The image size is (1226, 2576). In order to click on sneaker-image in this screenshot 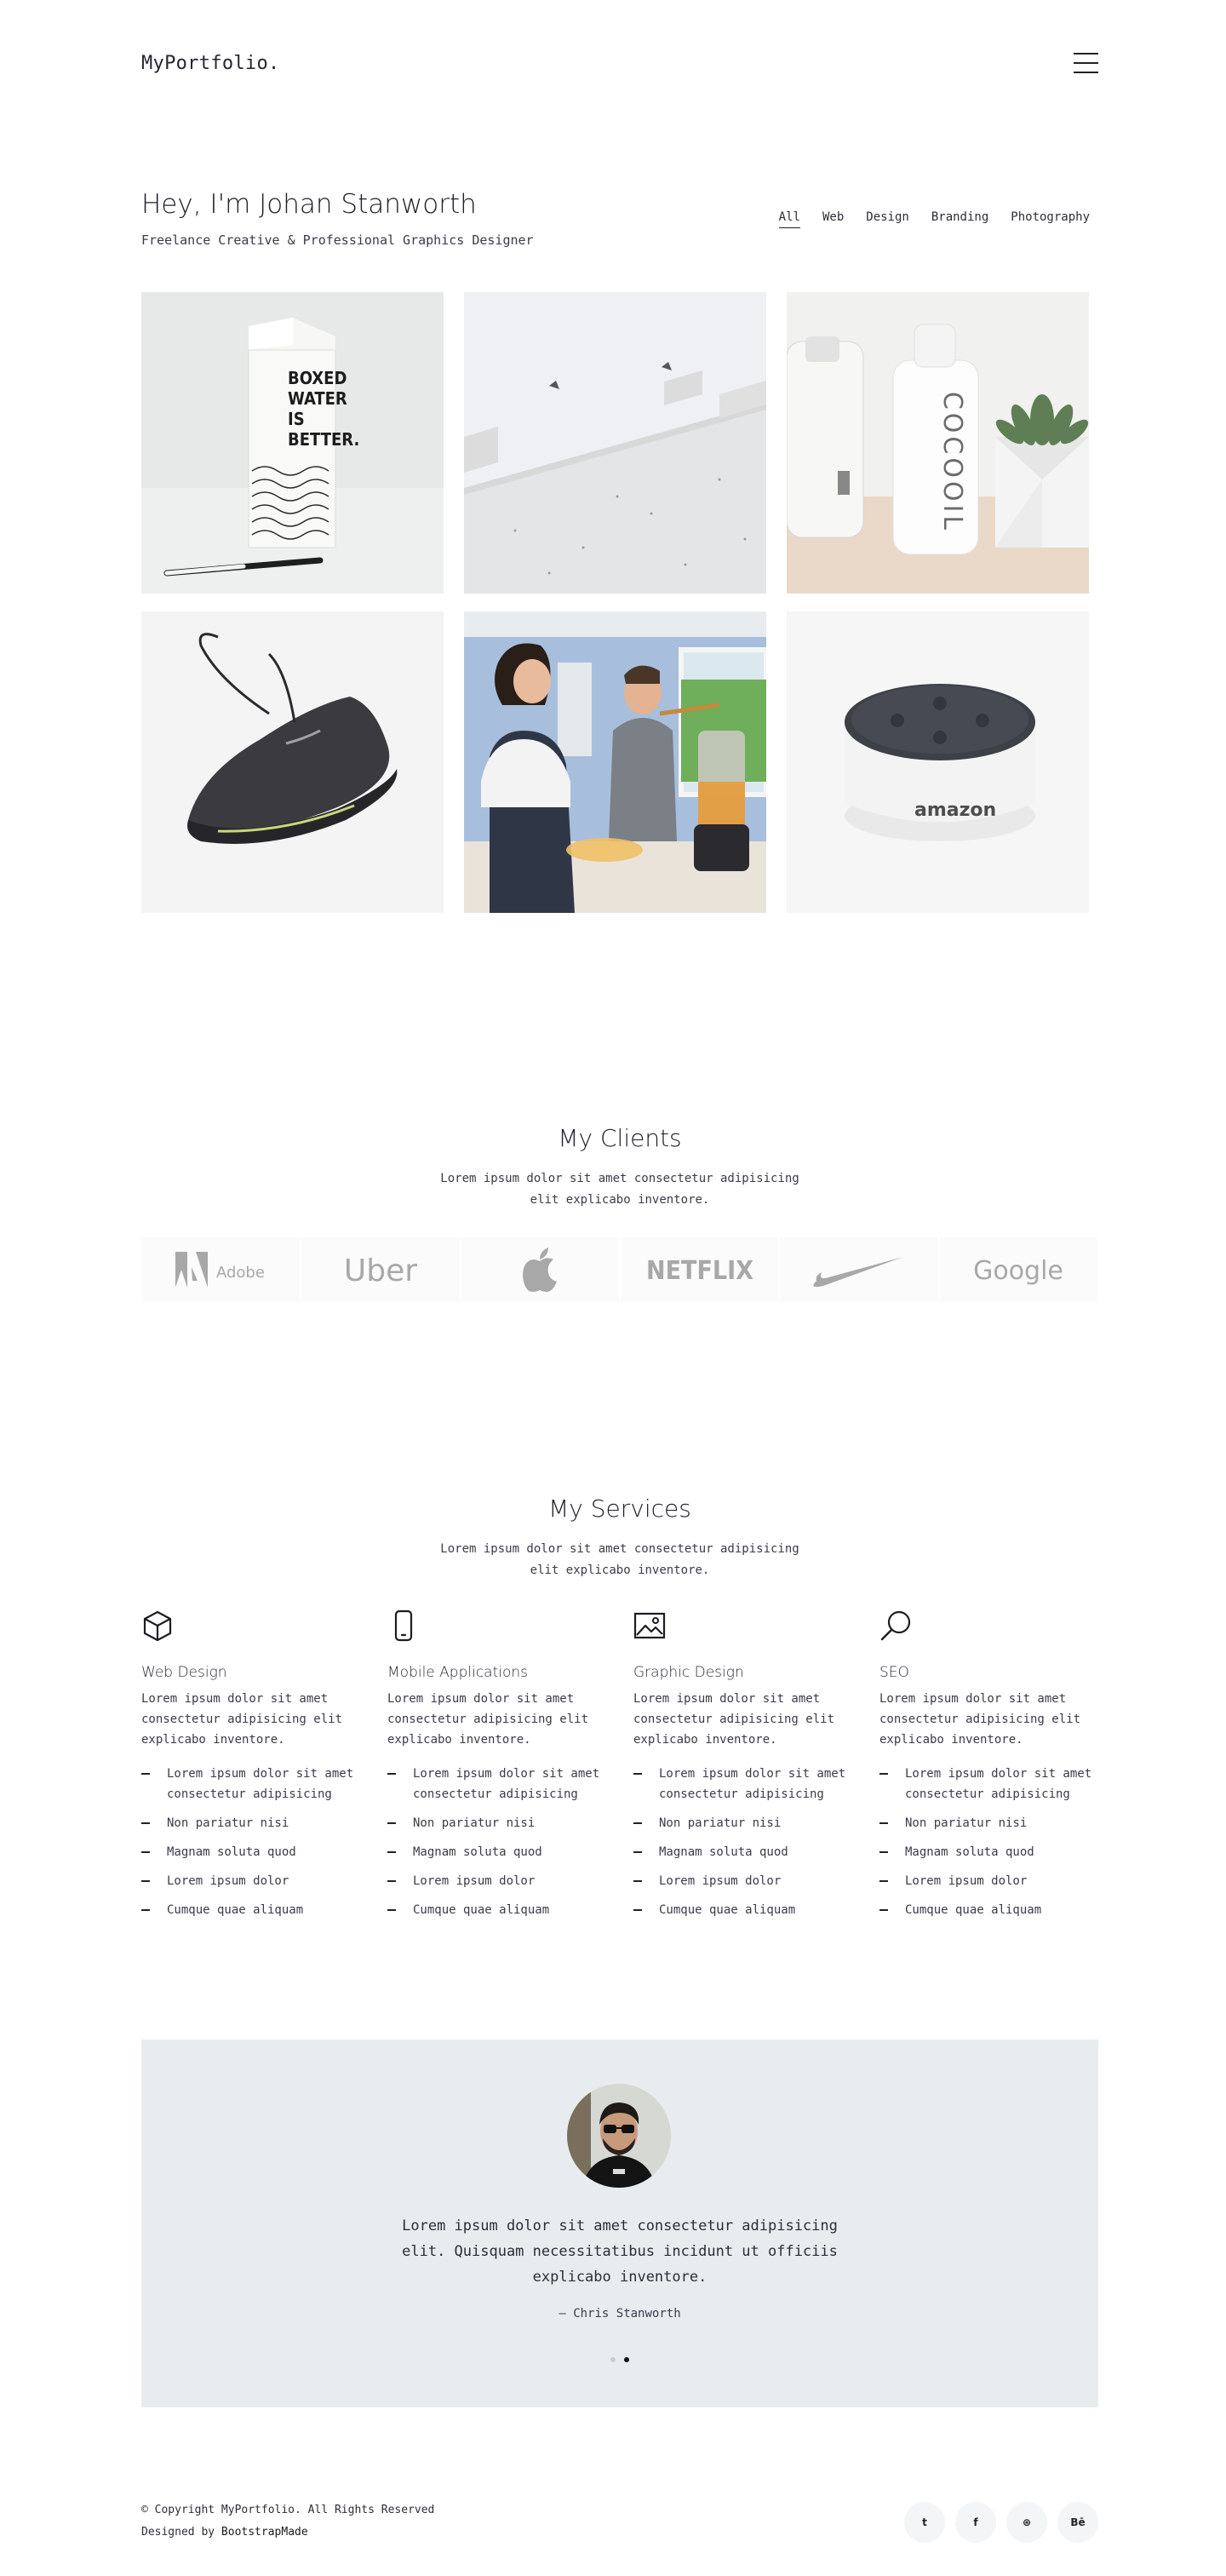, I will do `click(292, 762)`.